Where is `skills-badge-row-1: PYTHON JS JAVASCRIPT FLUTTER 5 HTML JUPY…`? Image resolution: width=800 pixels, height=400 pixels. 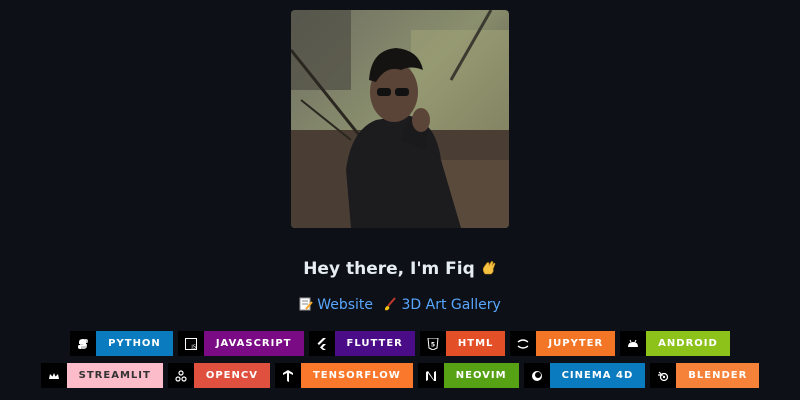 skills-badge-row-1: PYTHON JS JAVASCRIPT FLUTTER 5 HTML JUPY… is located at coordinates (400, 343).